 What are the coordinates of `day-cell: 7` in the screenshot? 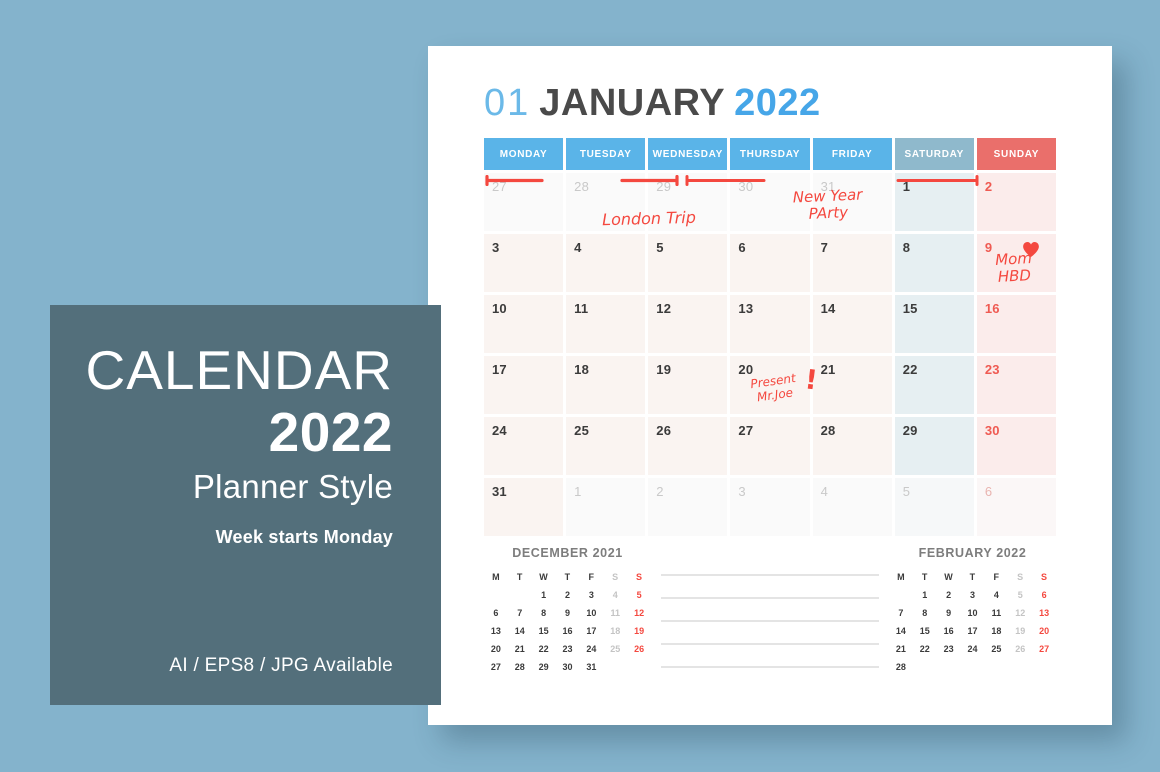 It's located at (852, 263).